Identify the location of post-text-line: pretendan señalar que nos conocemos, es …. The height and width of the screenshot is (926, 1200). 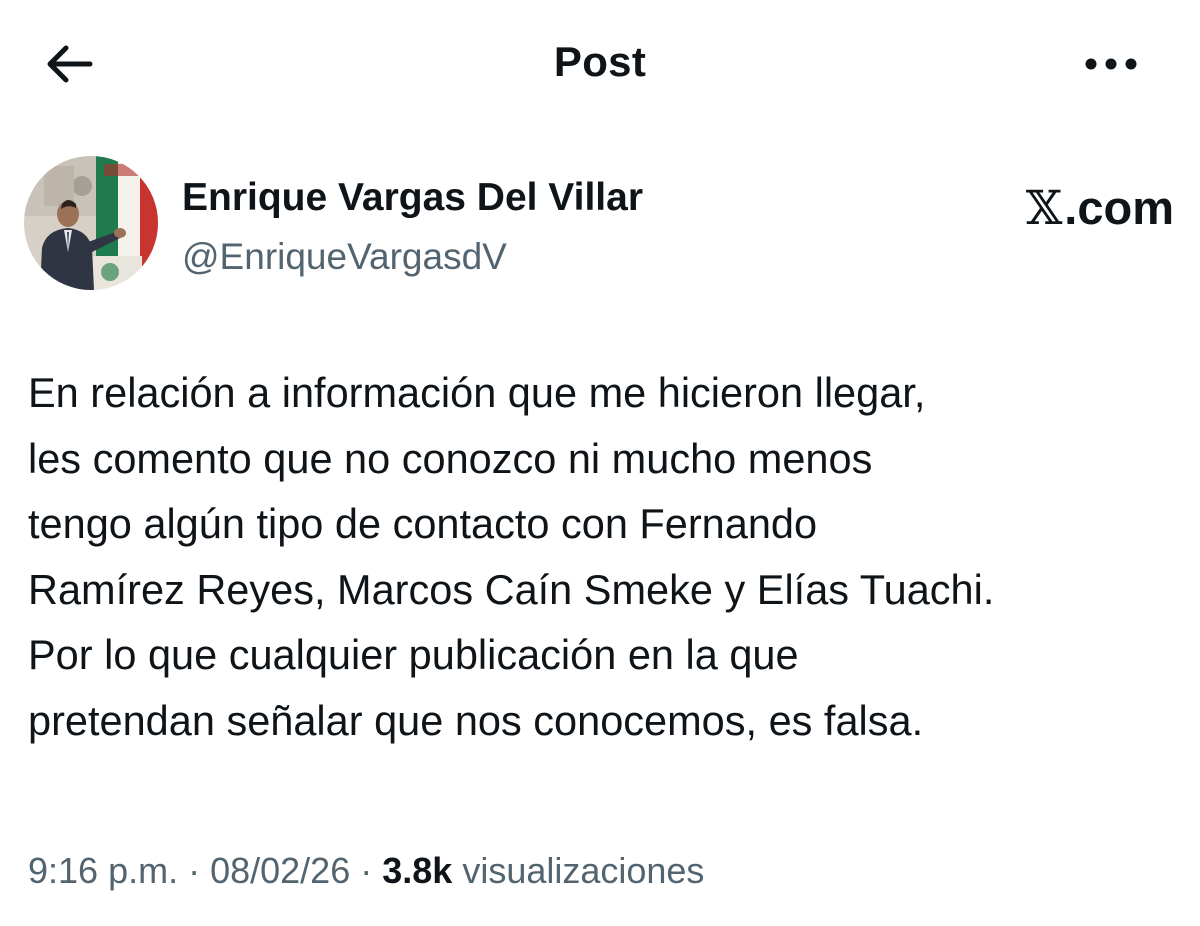
(476, 720).